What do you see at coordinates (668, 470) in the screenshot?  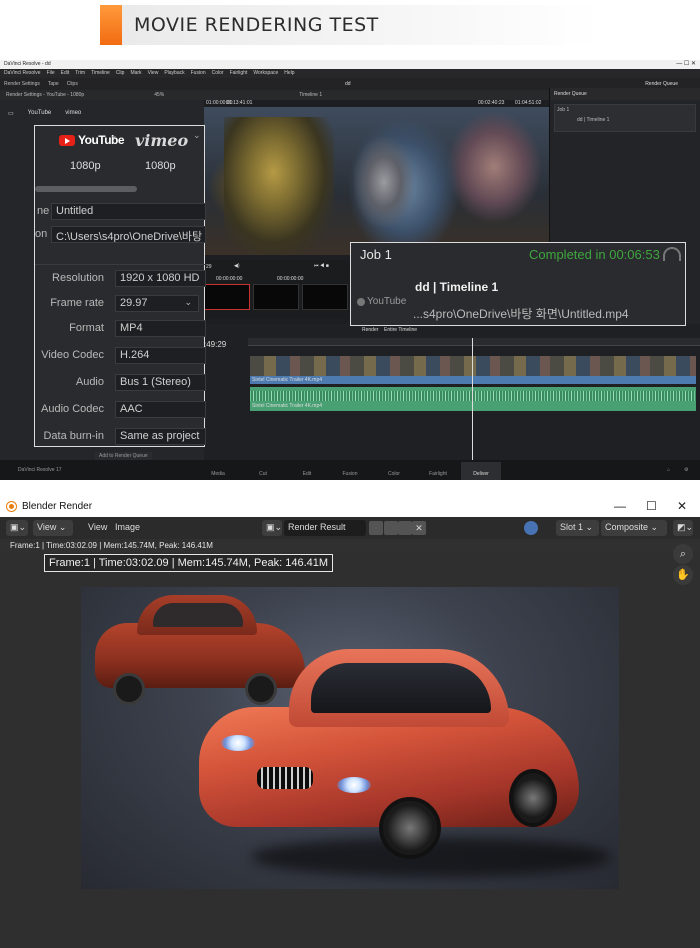 I see `home-icon: ⌂` at bounding box center [668, 470].